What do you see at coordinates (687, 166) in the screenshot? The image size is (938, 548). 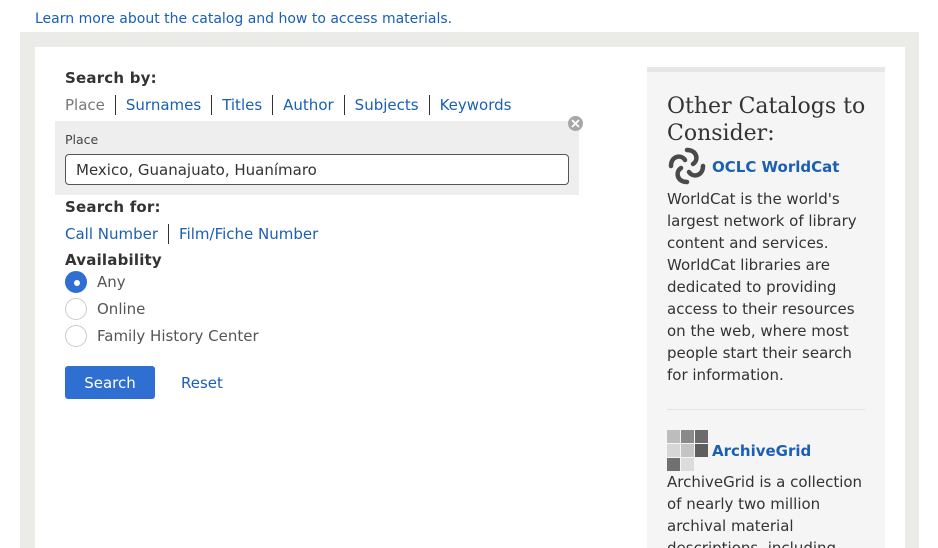 I see `worldcat-logo-icon` at bounding box center [687, 166].